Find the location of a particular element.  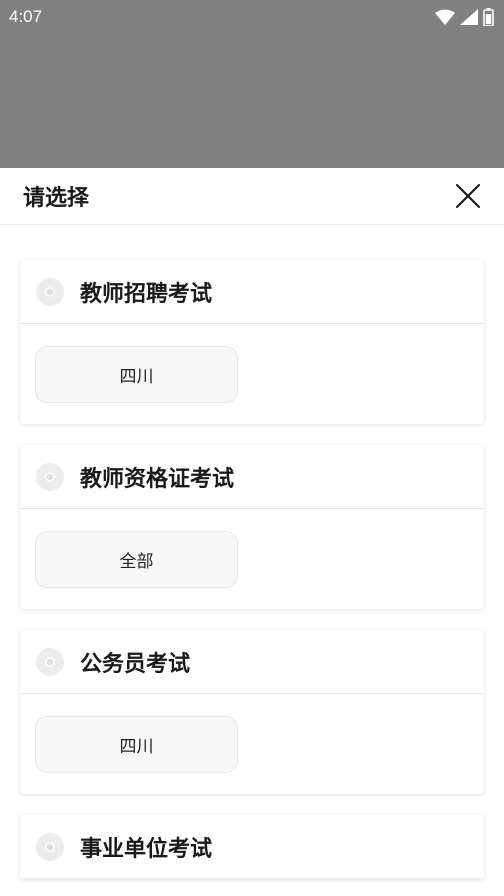

status-icons is located at coordinates (464, 17).